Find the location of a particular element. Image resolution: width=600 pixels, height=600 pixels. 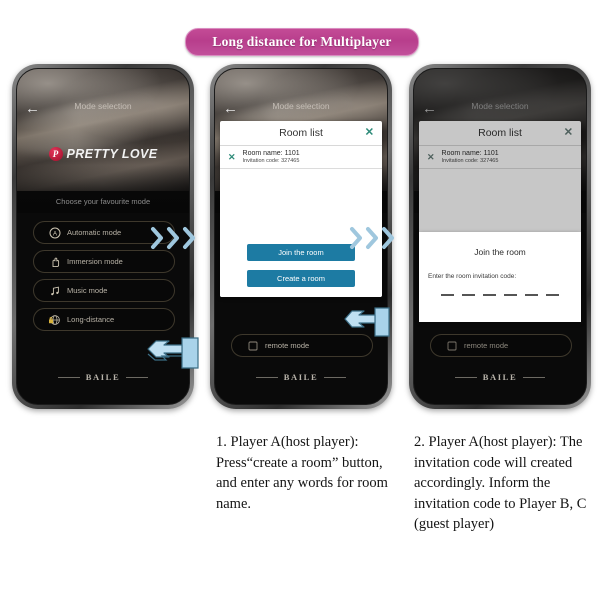

join-room-prompt: Enter the room invitation code: is located at coordinates (472, 276).